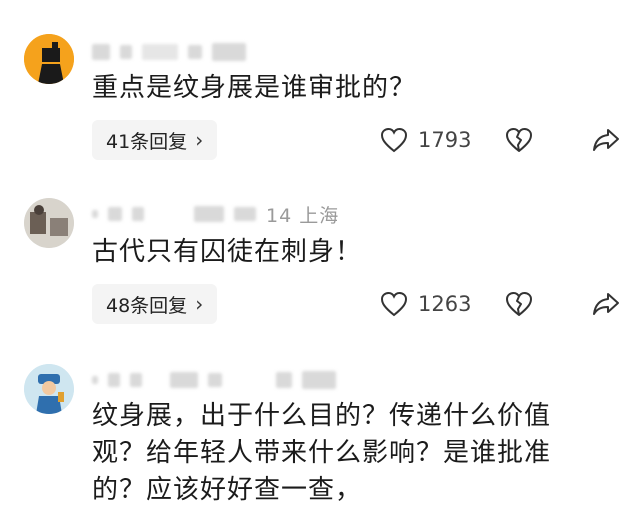  I want to click on comment-actions: 1263, so click(500, 304).